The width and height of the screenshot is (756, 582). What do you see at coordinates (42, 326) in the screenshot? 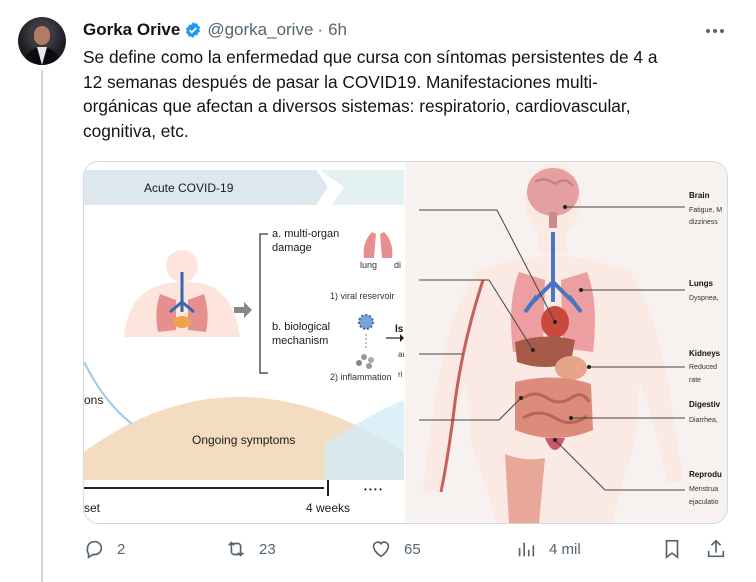
I see `thread-line` at bounding box center [42, 326].